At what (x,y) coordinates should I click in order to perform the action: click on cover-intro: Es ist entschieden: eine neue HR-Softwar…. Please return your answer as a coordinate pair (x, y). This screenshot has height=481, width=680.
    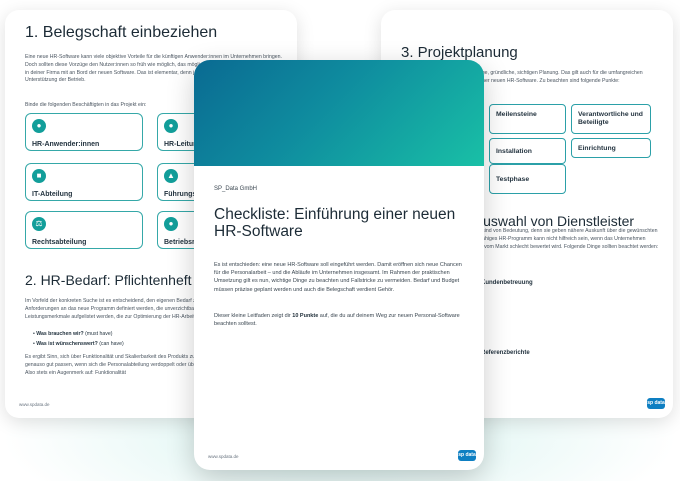
    Looking at the image, I should click on (338, 277).